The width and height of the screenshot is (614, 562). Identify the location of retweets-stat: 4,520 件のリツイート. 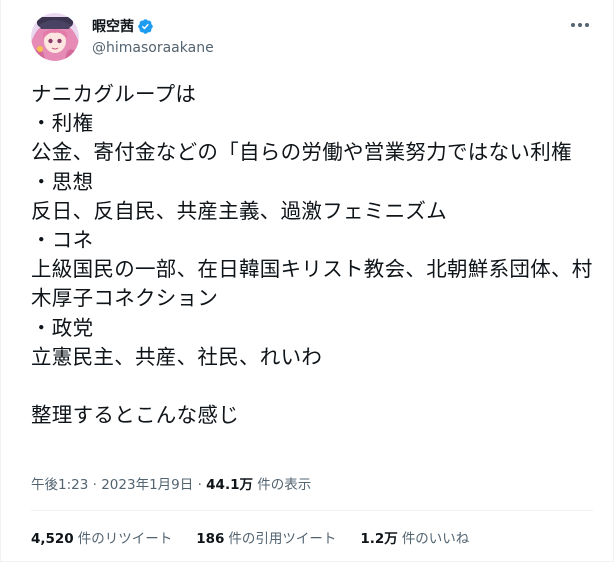
(101, 537).